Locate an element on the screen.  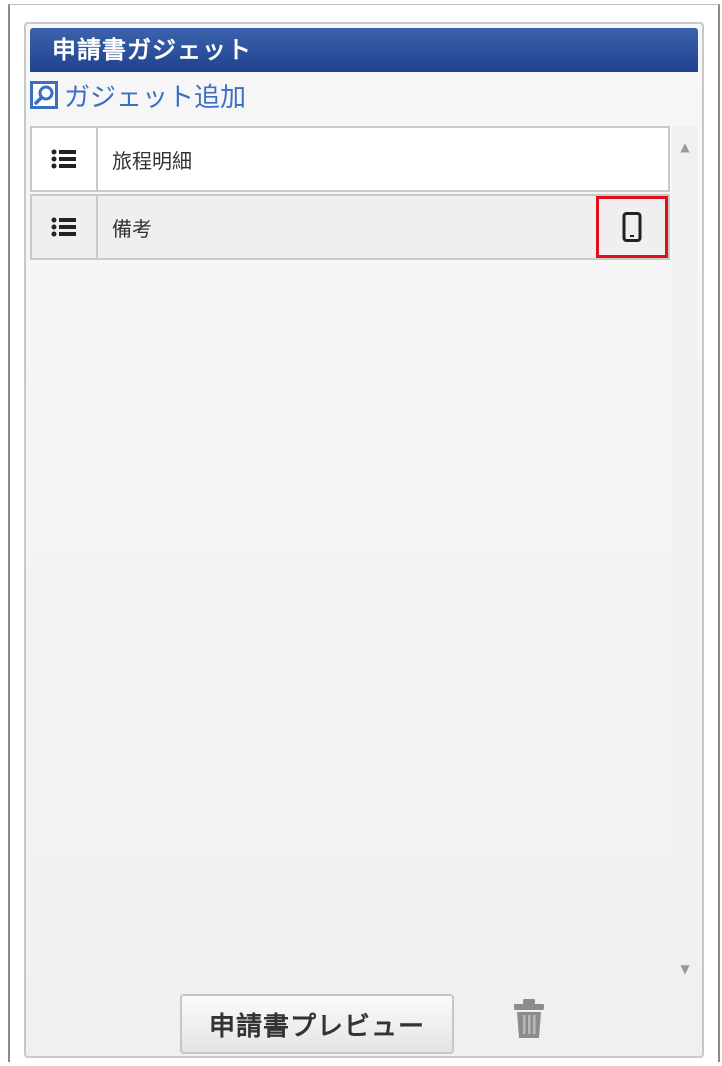
preview-button: 申請書プレビュー is located at coordinates (317, 1024).